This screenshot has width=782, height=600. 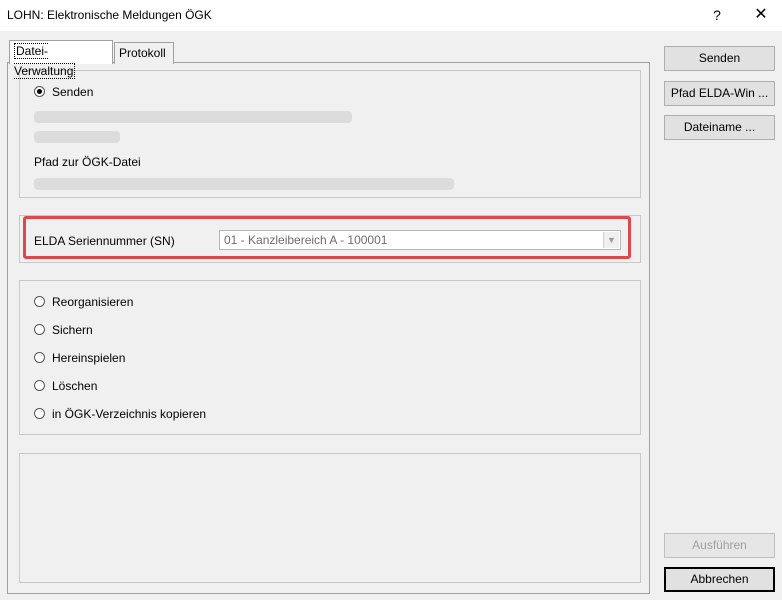 I want to click on title-bar: LOHN: Elektronische Meldungen ÖGK ? ✕, so click(x=391, y=15).